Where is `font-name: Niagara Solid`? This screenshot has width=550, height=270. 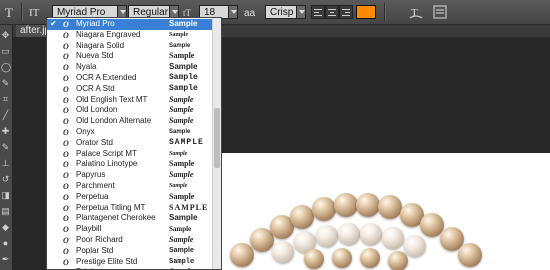
font-name: Niagara Solid is located at coordinates (100, 45).